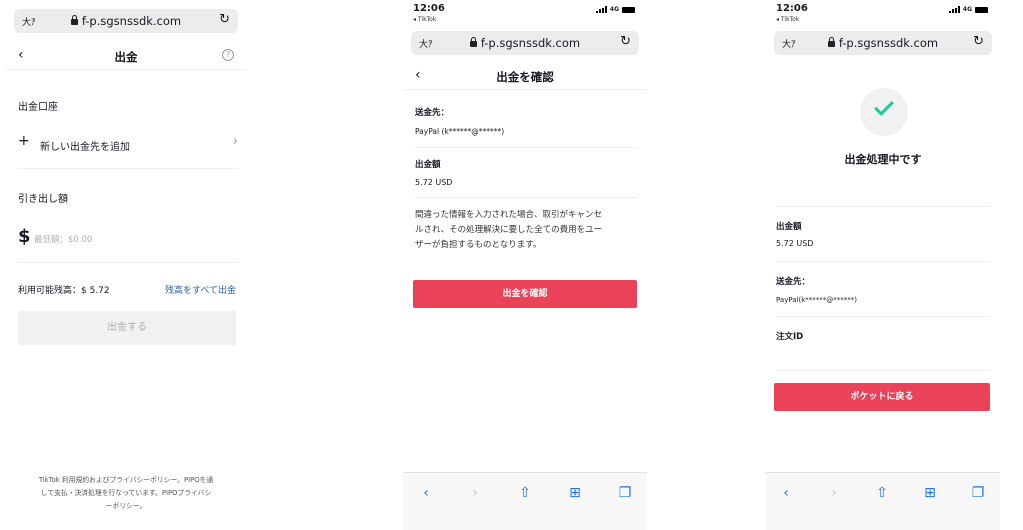 The height and width of the screenshot is (530, 1023). Describe the element at coordinates (460, 131) in the screenshot. I see `recipient-value: PayPal (k******@******)` at that location.